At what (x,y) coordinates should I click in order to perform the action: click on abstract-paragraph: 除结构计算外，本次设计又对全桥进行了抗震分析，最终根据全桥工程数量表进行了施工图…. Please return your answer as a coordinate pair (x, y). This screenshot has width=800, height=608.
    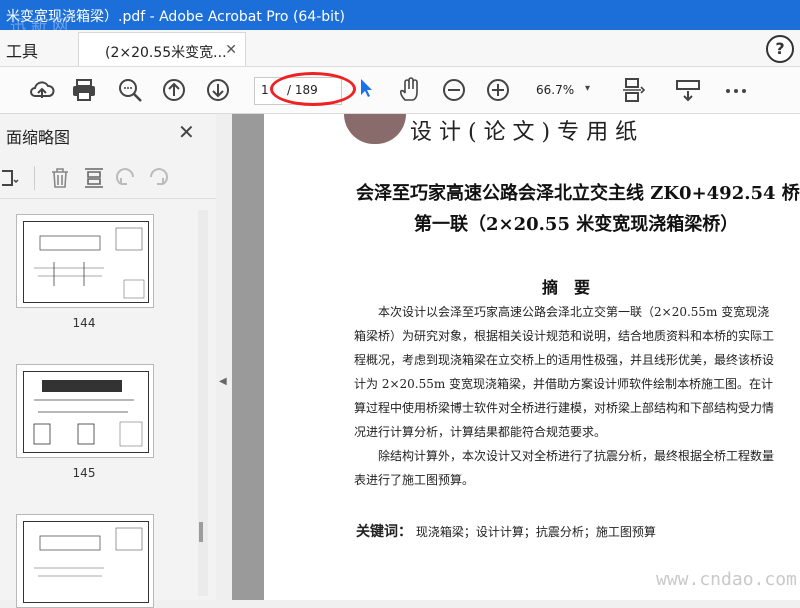
    Looking at the image, I should click on (564, 468).